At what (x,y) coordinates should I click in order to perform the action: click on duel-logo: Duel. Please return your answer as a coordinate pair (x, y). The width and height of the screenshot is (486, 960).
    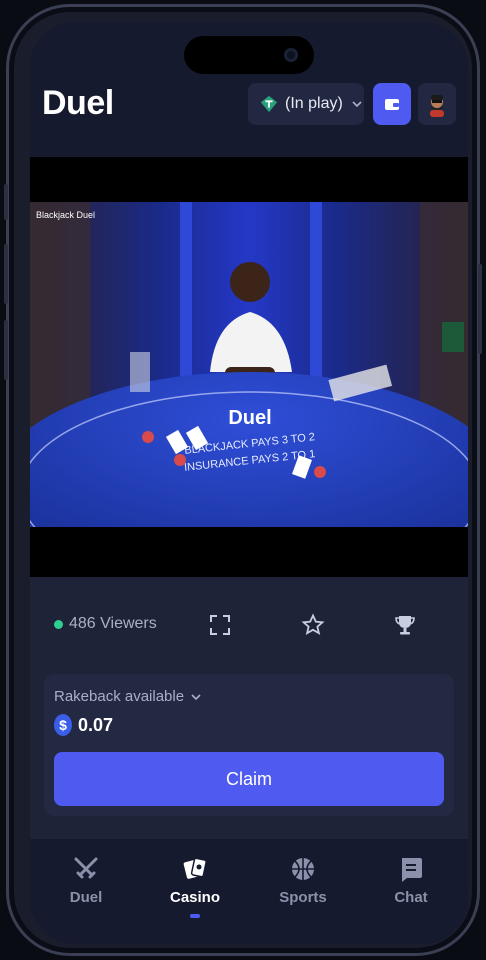
    Looking at the image, I should click on (78, 103).